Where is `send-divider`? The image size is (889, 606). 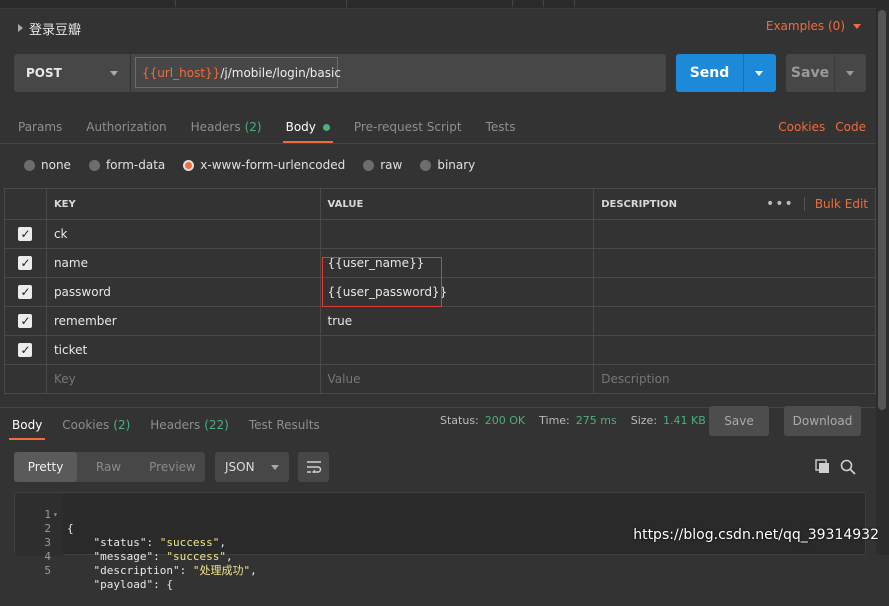
send-divider is located at coordinates (743, 73).